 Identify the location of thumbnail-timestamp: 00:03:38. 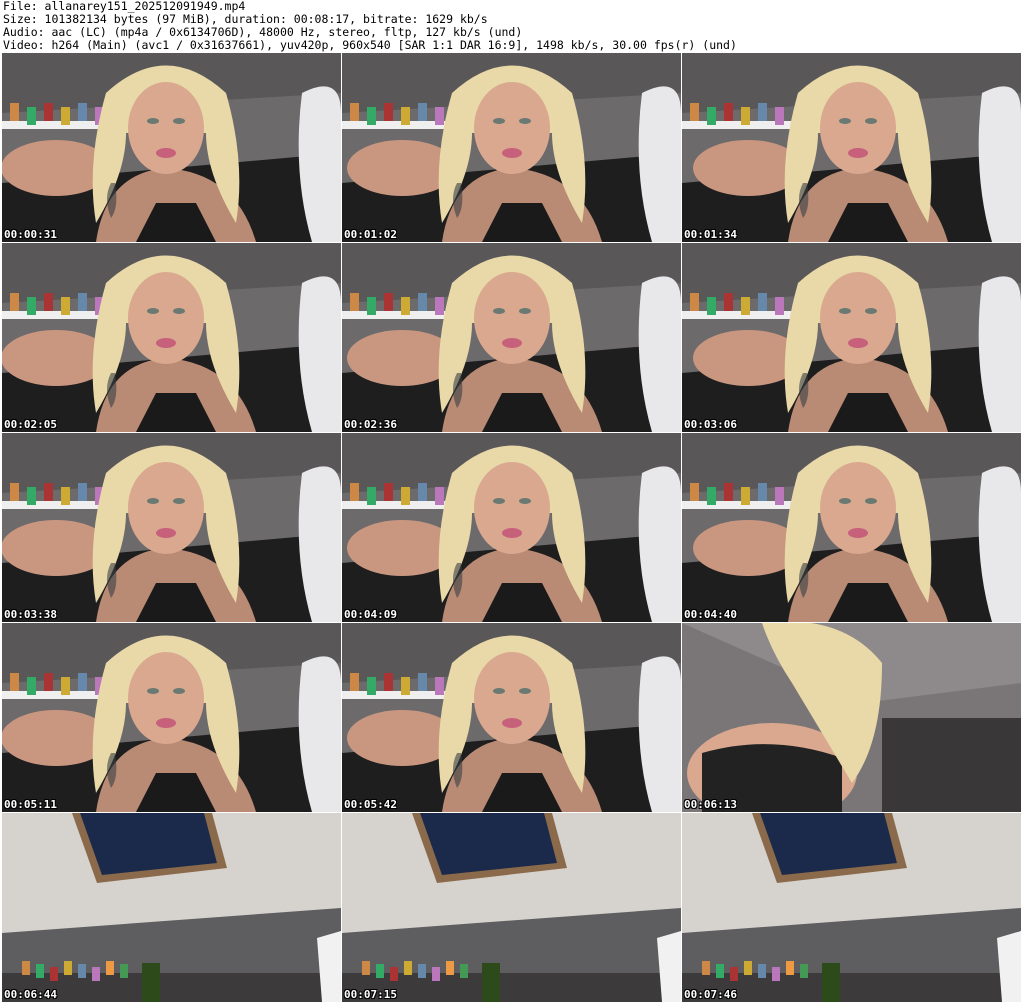
(30, 614).